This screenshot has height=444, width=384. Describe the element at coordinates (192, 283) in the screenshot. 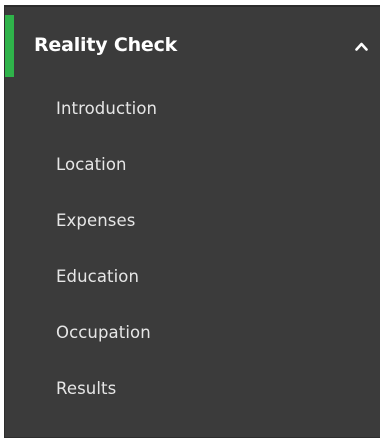

I see `menu-item-education: Education` at that location.